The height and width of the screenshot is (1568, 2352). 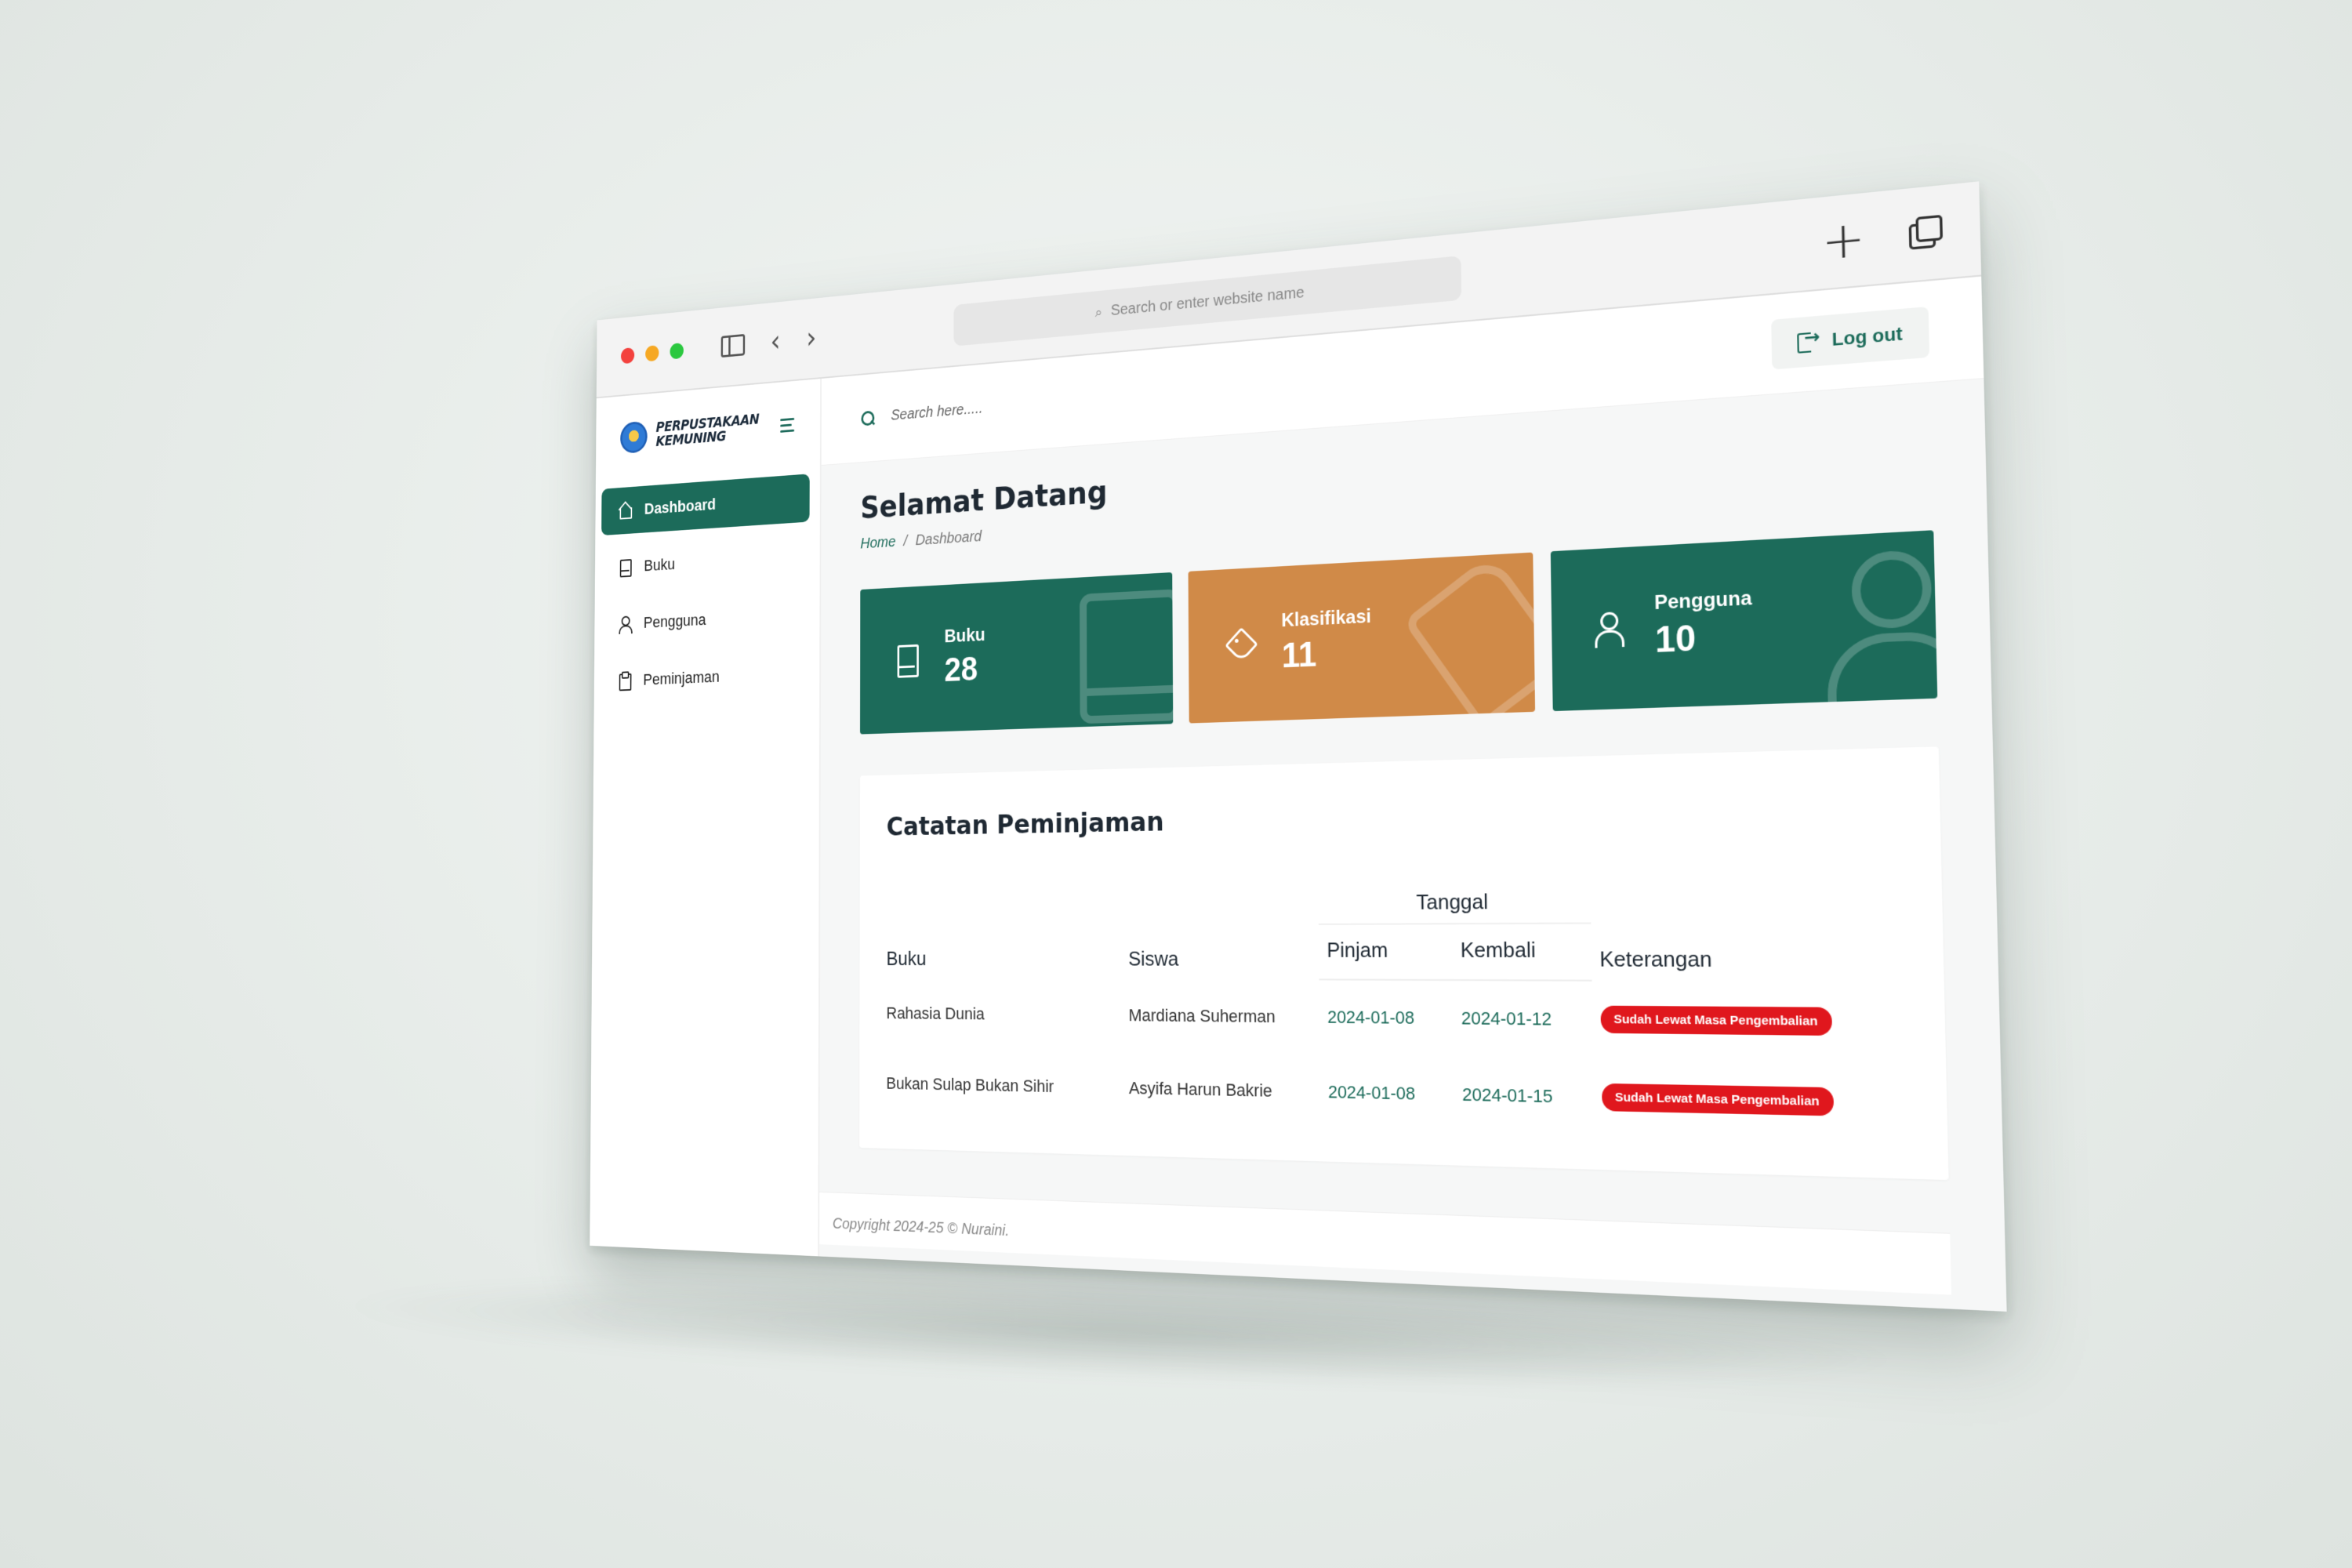 What do you see at coordinates (1025, 824) in the screenshot?
I see `card-title: Catatan Peminjaman` at bounding box center [1025, 824].